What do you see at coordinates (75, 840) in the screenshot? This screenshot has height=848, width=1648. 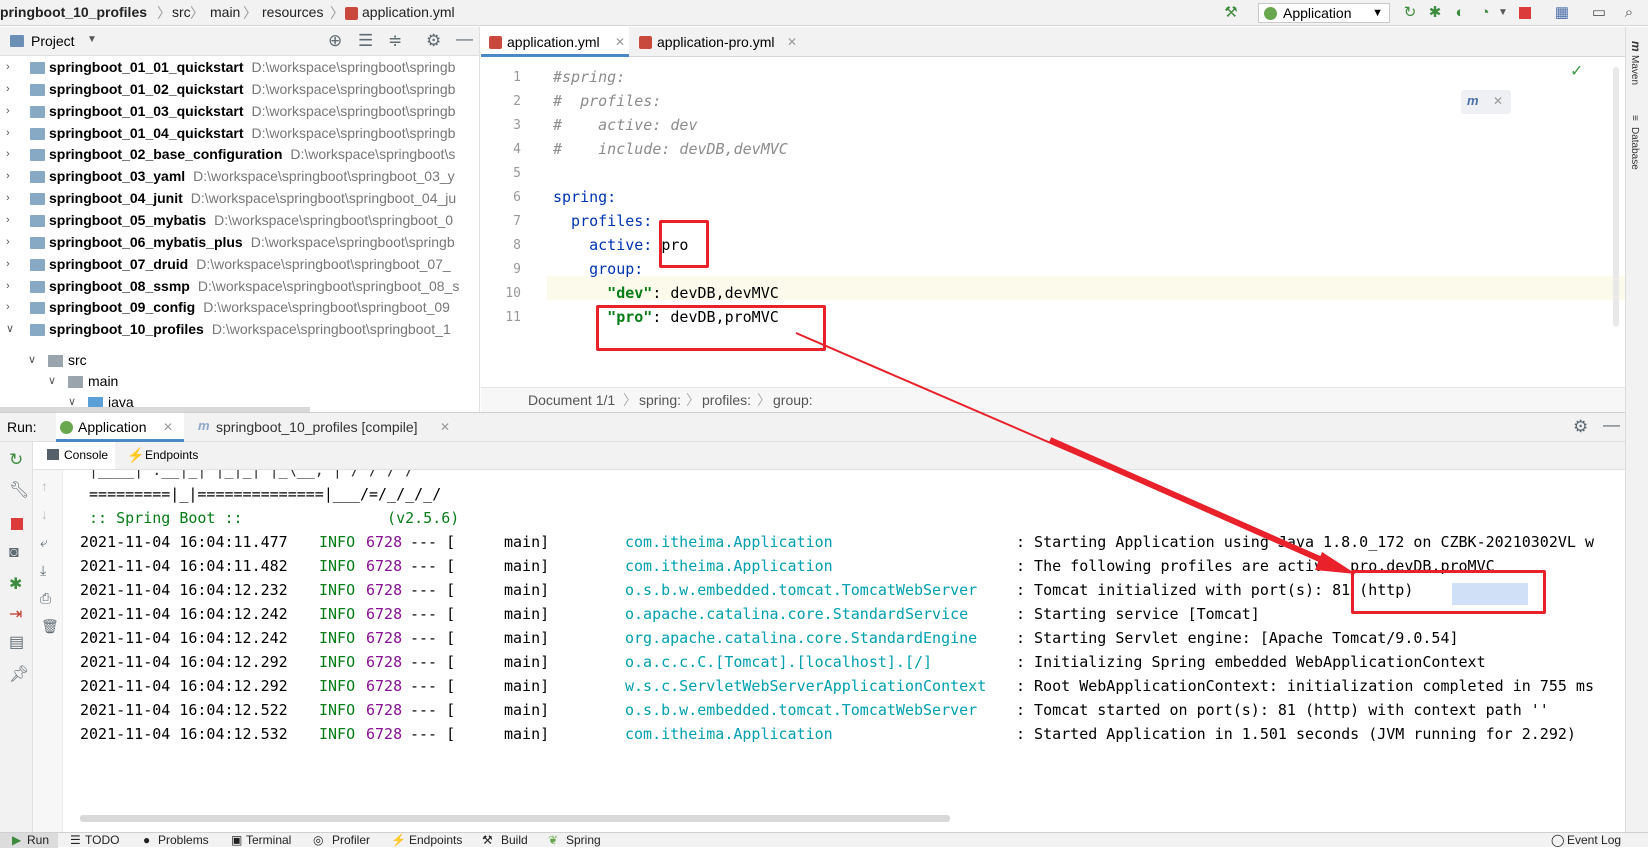 I see `list-icon: ☰` at bounding box center [75, 840].